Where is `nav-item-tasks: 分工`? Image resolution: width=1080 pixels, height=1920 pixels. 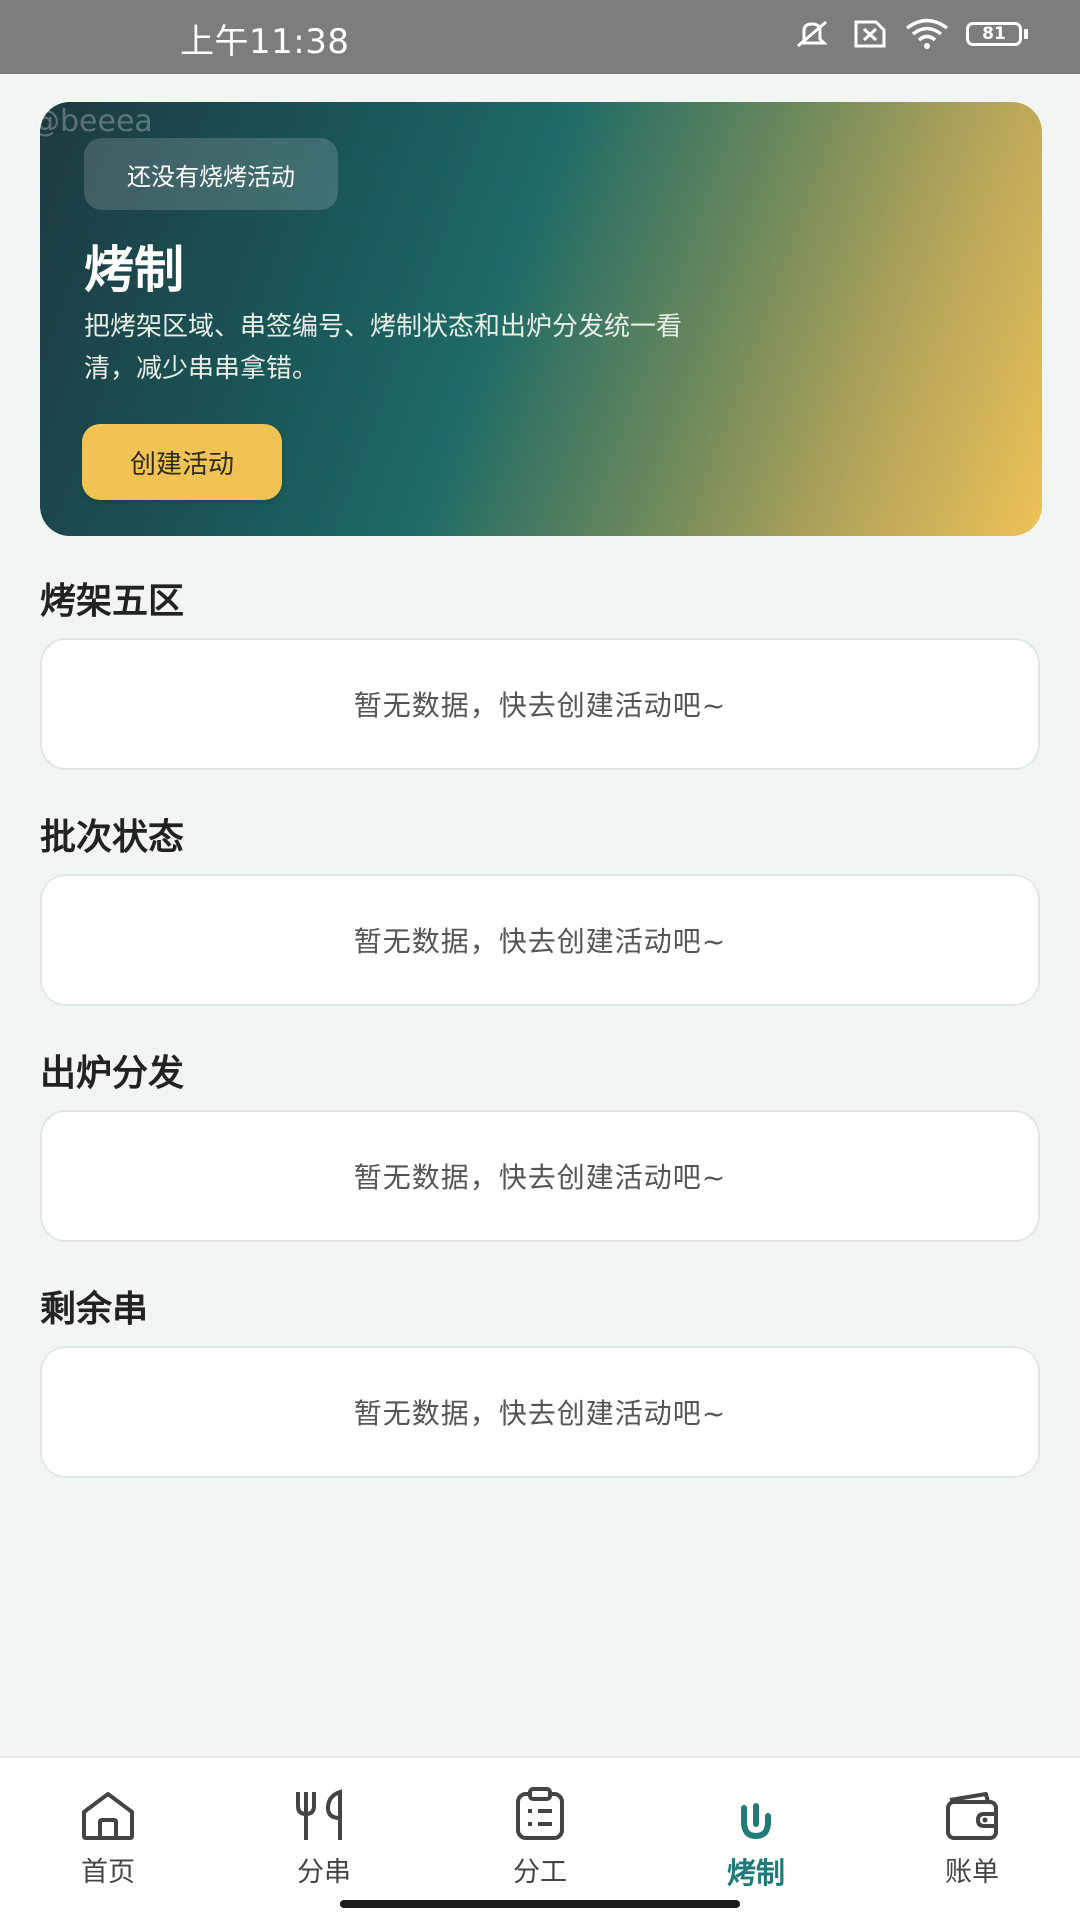
nav-item-tasks: 分工 is located at coordinates (540, 1834).